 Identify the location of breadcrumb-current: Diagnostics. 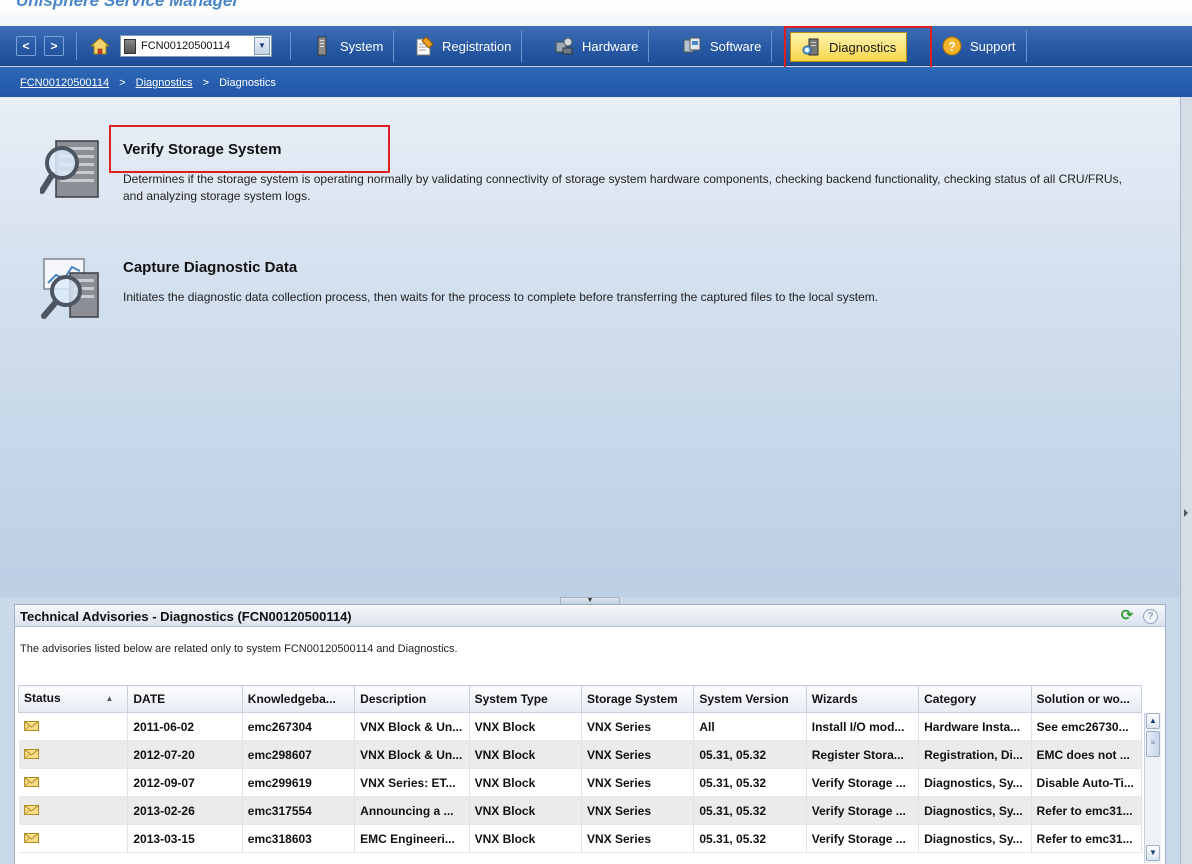
(247, 83).